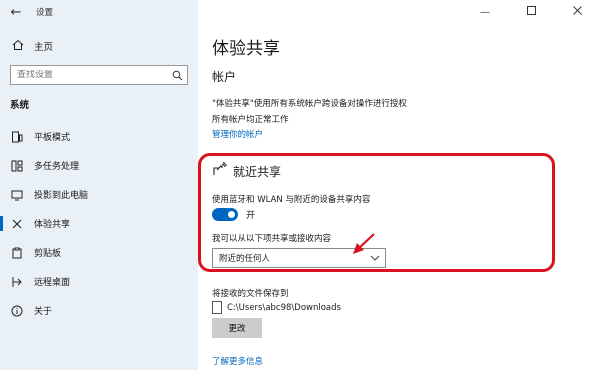 The width and height of the screenshot is (600, 370). I want to click on sidebar-item-label: 多任务处理, so click(57, 167).